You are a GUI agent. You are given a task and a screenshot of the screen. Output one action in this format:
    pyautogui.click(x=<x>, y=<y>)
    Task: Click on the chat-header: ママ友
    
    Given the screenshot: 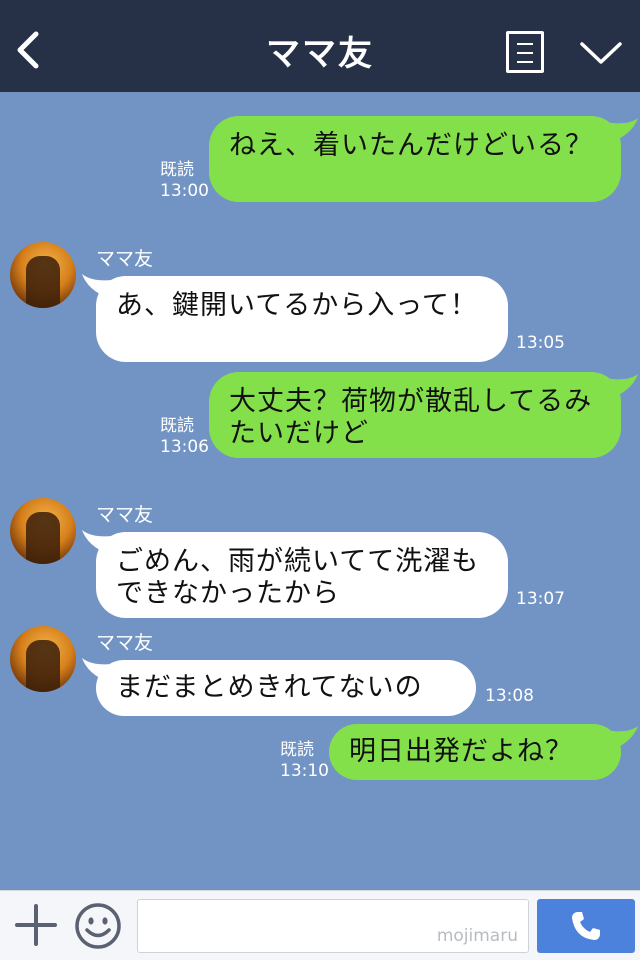 What is the action you would take?
    pyautogui.click(x=320, y=46)
    